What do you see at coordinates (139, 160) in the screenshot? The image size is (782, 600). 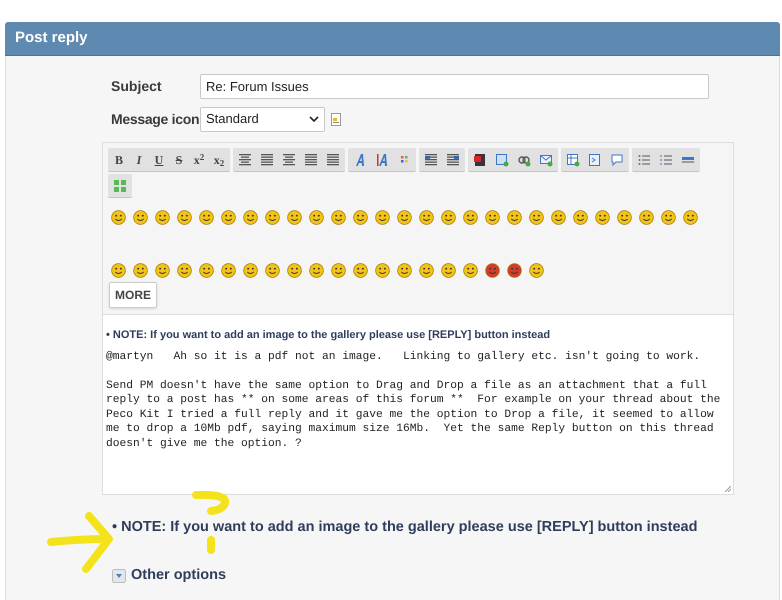 I see `format-button: I` at bounding box center [139, 160].